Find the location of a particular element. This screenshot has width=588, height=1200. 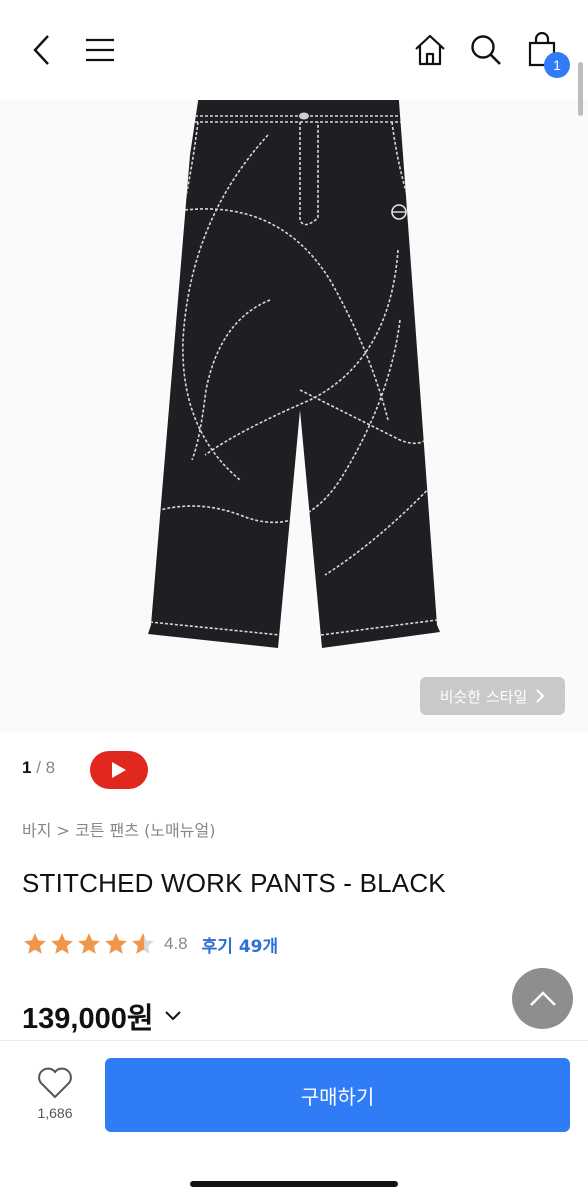

like-count: 1,686 is located at coordinates (55, 1113).